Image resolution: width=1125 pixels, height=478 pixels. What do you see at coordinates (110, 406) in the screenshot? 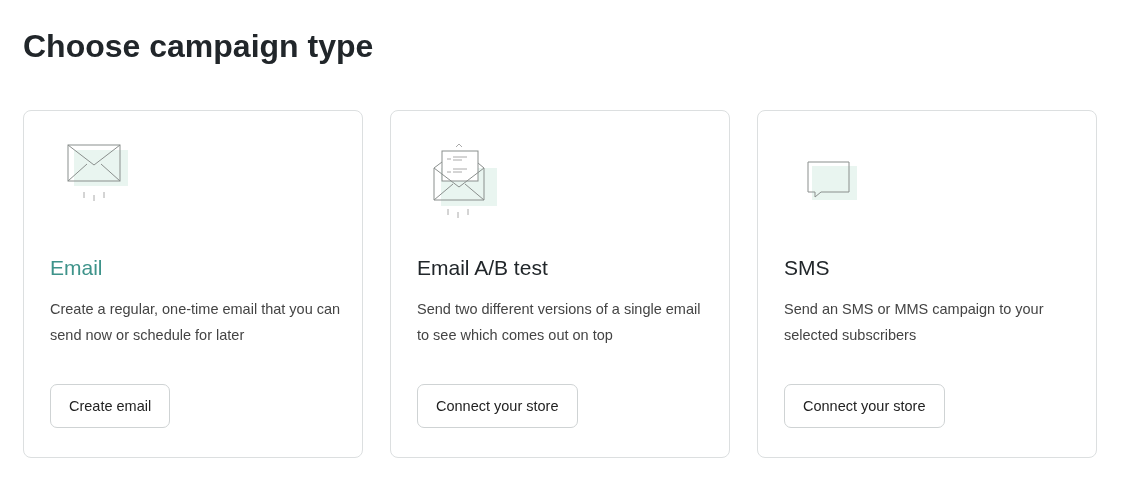
I see `card-button: Create email` at bounding box center [110, 406].